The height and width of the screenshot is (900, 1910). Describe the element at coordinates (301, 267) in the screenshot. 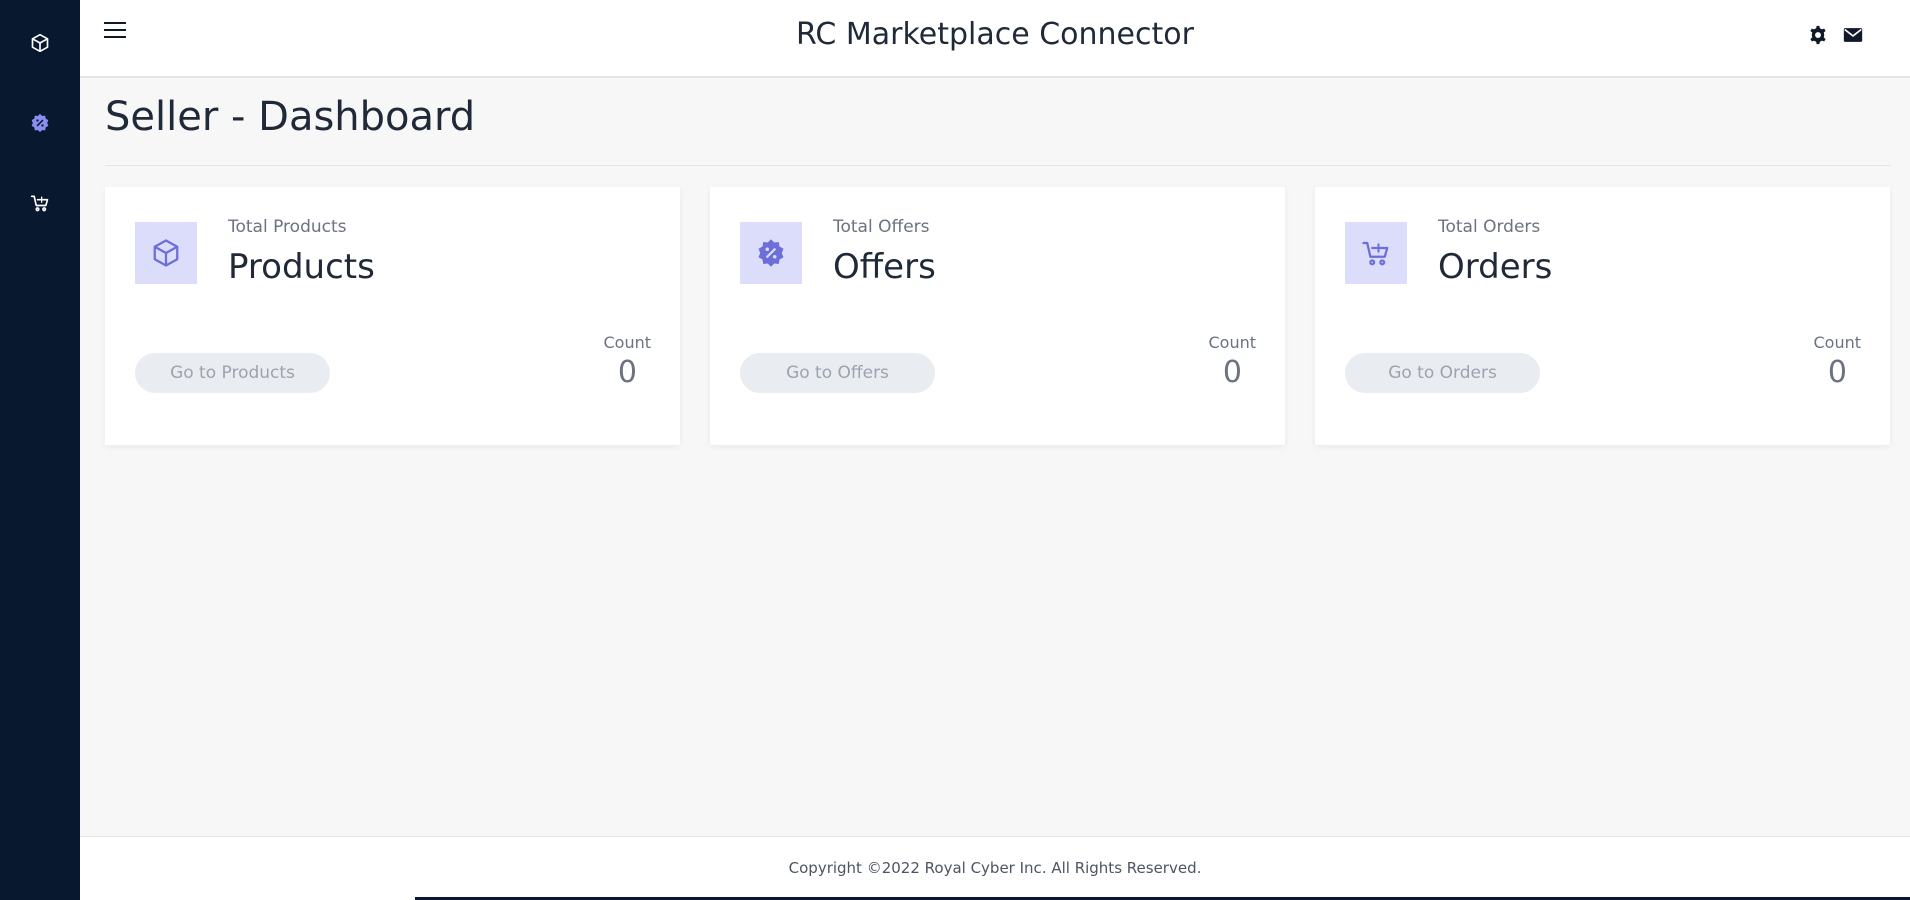

I see `card-heading: Products` at that location.